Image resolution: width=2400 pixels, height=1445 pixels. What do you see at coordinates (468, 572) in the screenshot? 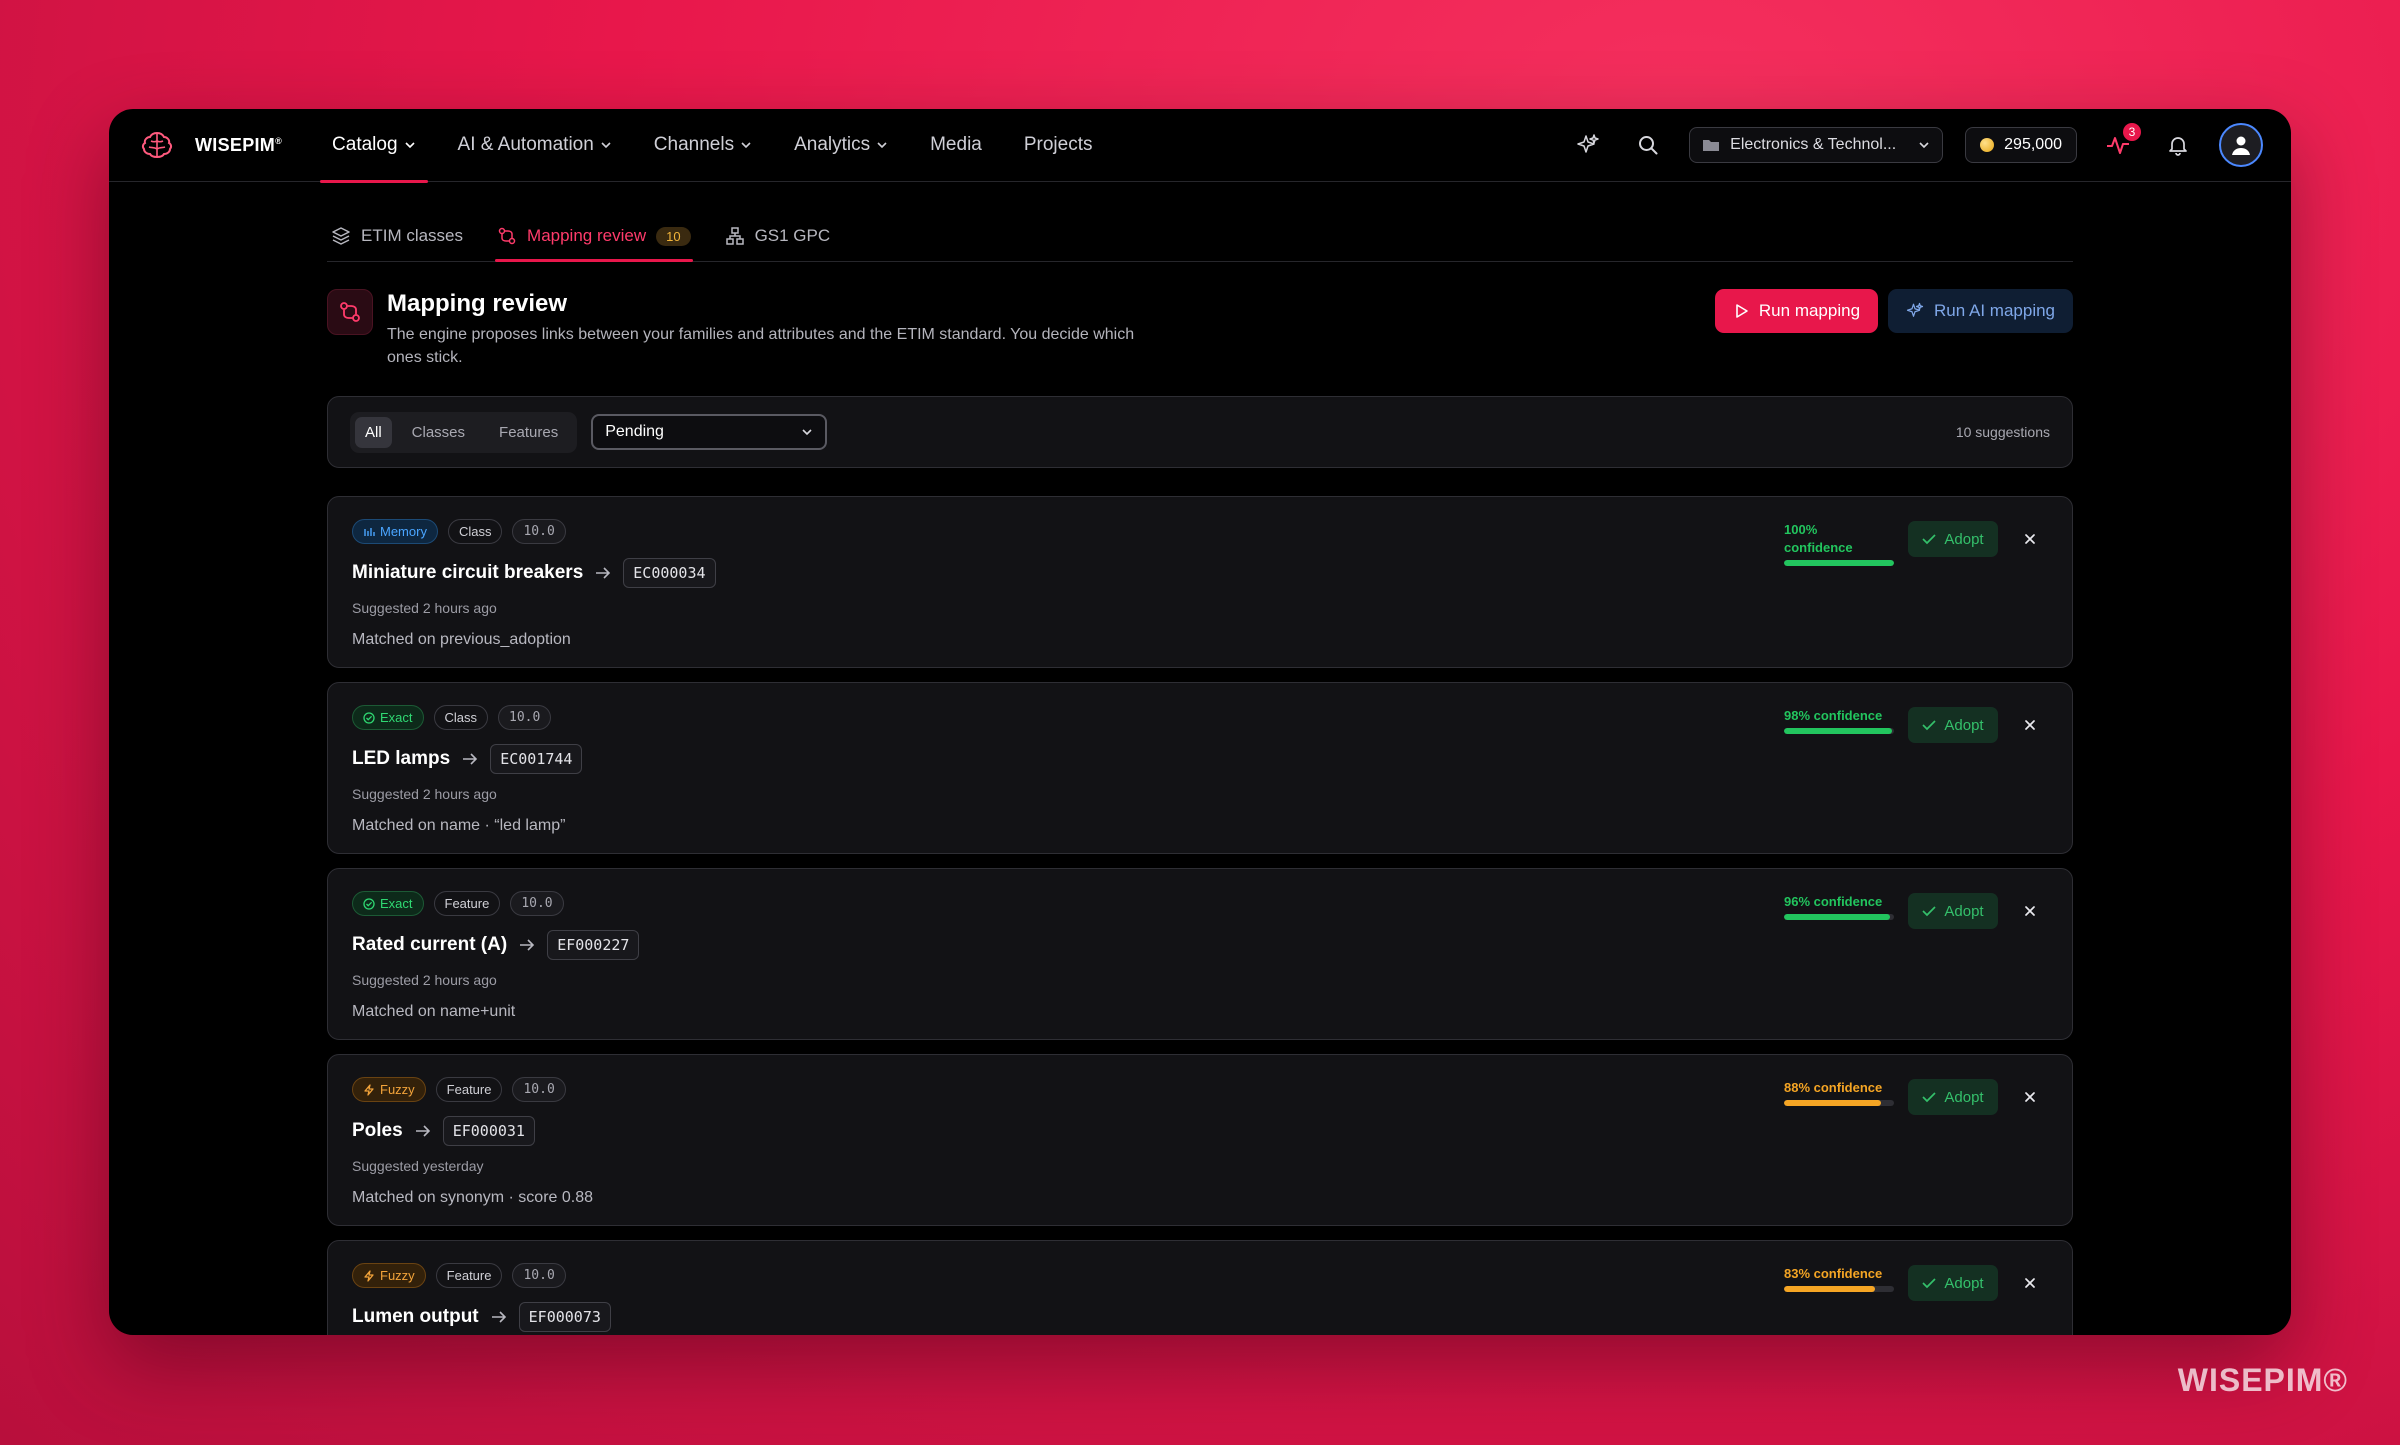
I see `source-name: Miniature circuit breakers` at bounding box center [468, 572].